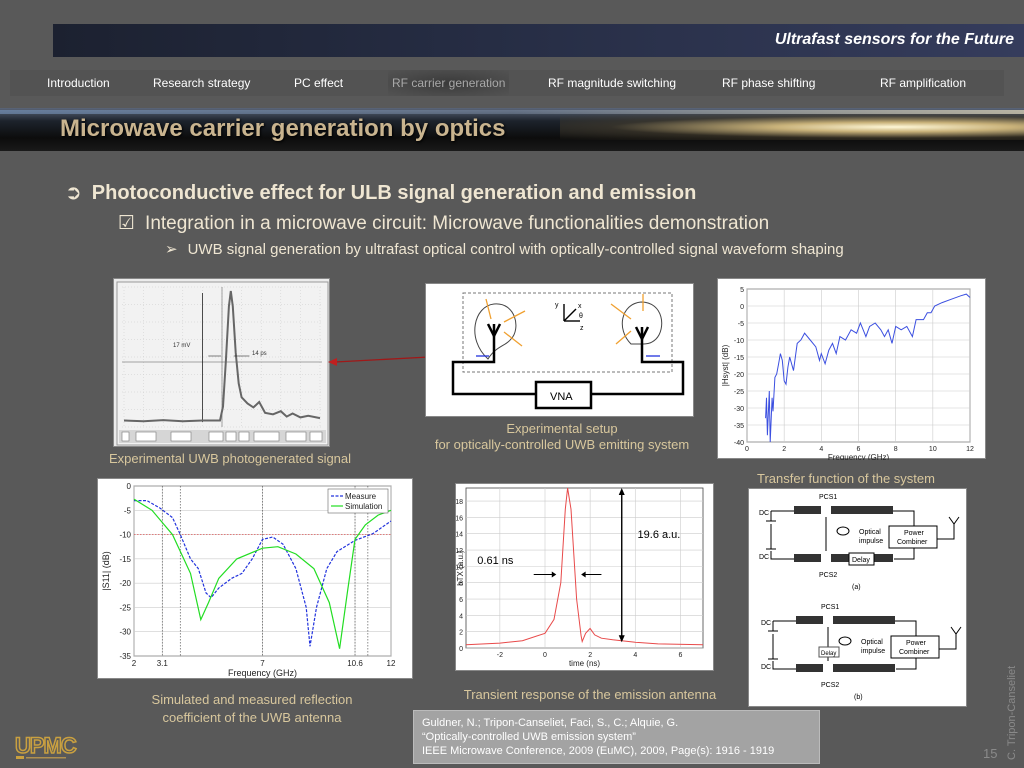 The width and height of the screenshot is (1024, 768). I want to click on nav-rf-amplification: RF amplification, so click(923, 83).